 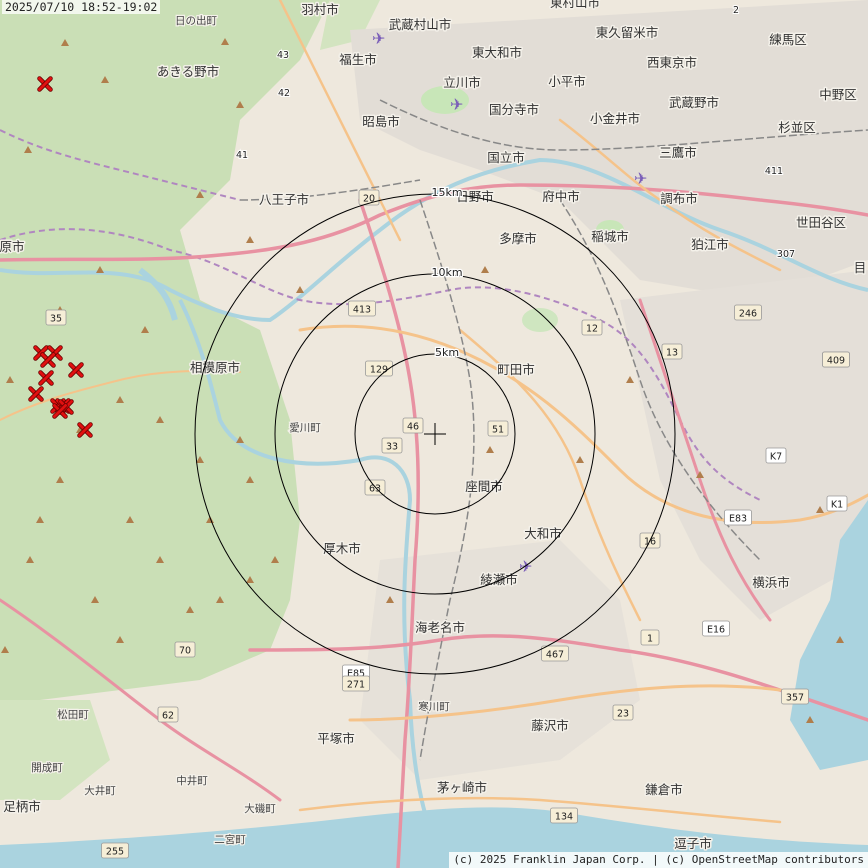 I want to click on route-shield: 12, so click(x=592, y=327).